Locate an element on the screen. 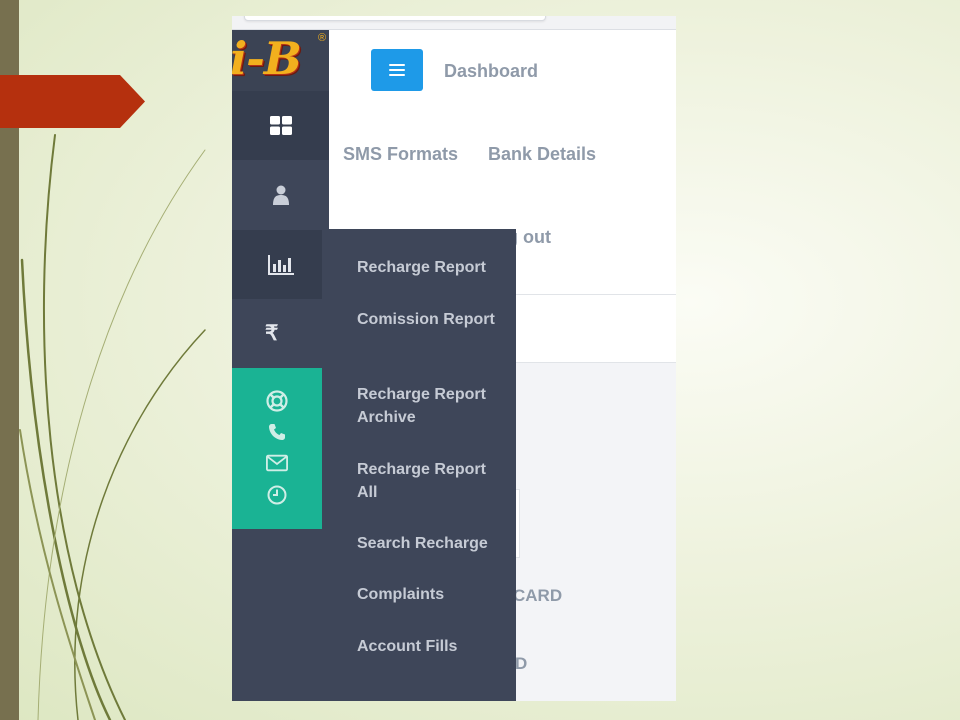  sidebar-item-profile is located at coordinates (280, 194).